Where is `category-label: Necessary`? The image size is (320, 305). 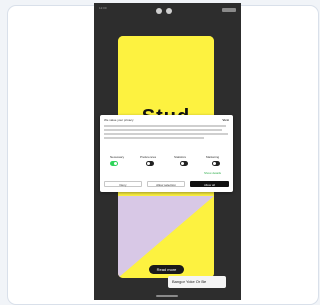 category-label: Necessary is located at coordinates (117, 157).